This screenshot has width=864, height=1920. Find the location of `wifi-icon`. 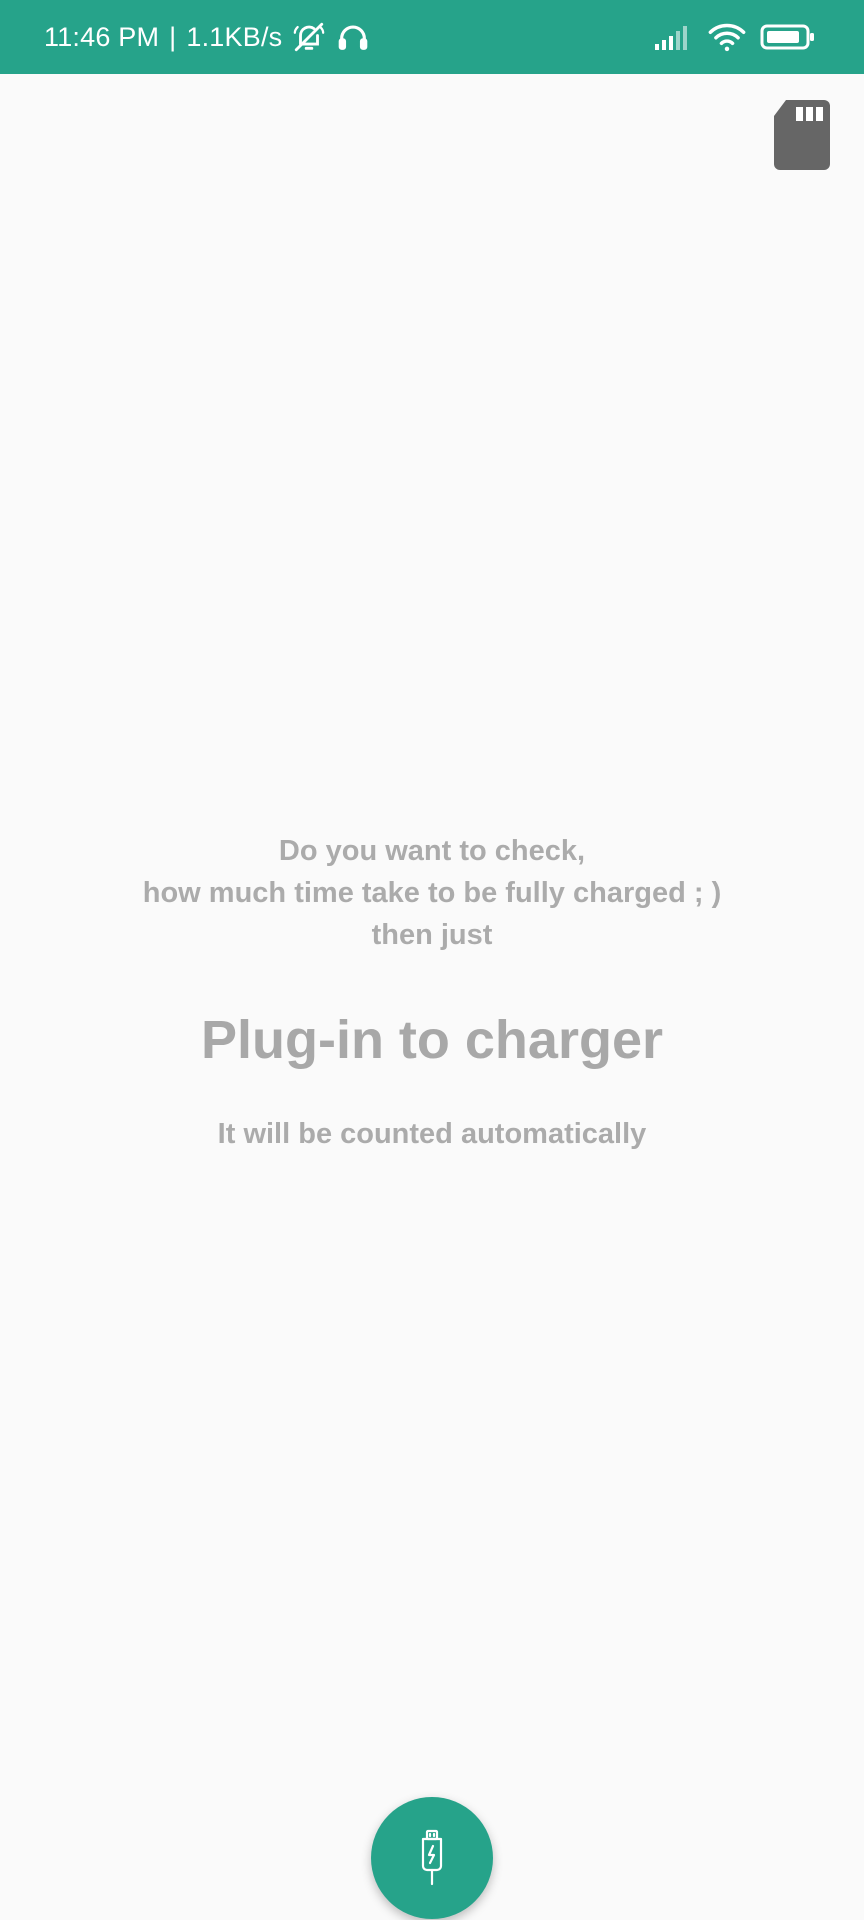

wifi-icon is located at coordinates (727, 37).